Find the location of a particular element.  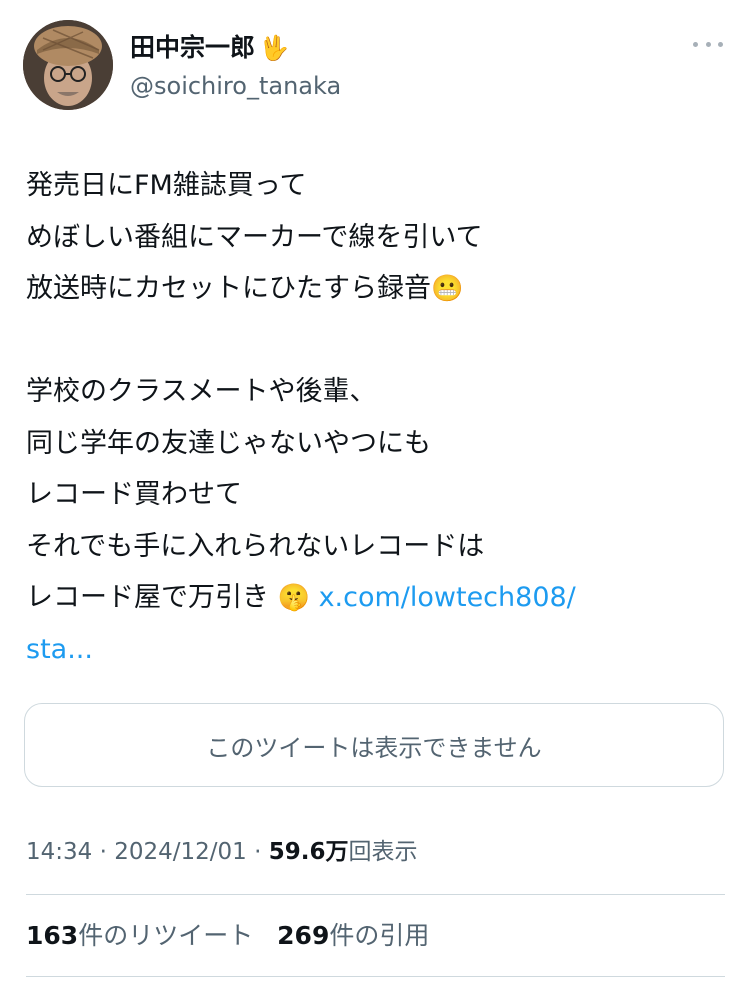

tweet-meta: 14:34 · 2024/12/01 · 59.6万回表示 is located at coordinates (222, 852).